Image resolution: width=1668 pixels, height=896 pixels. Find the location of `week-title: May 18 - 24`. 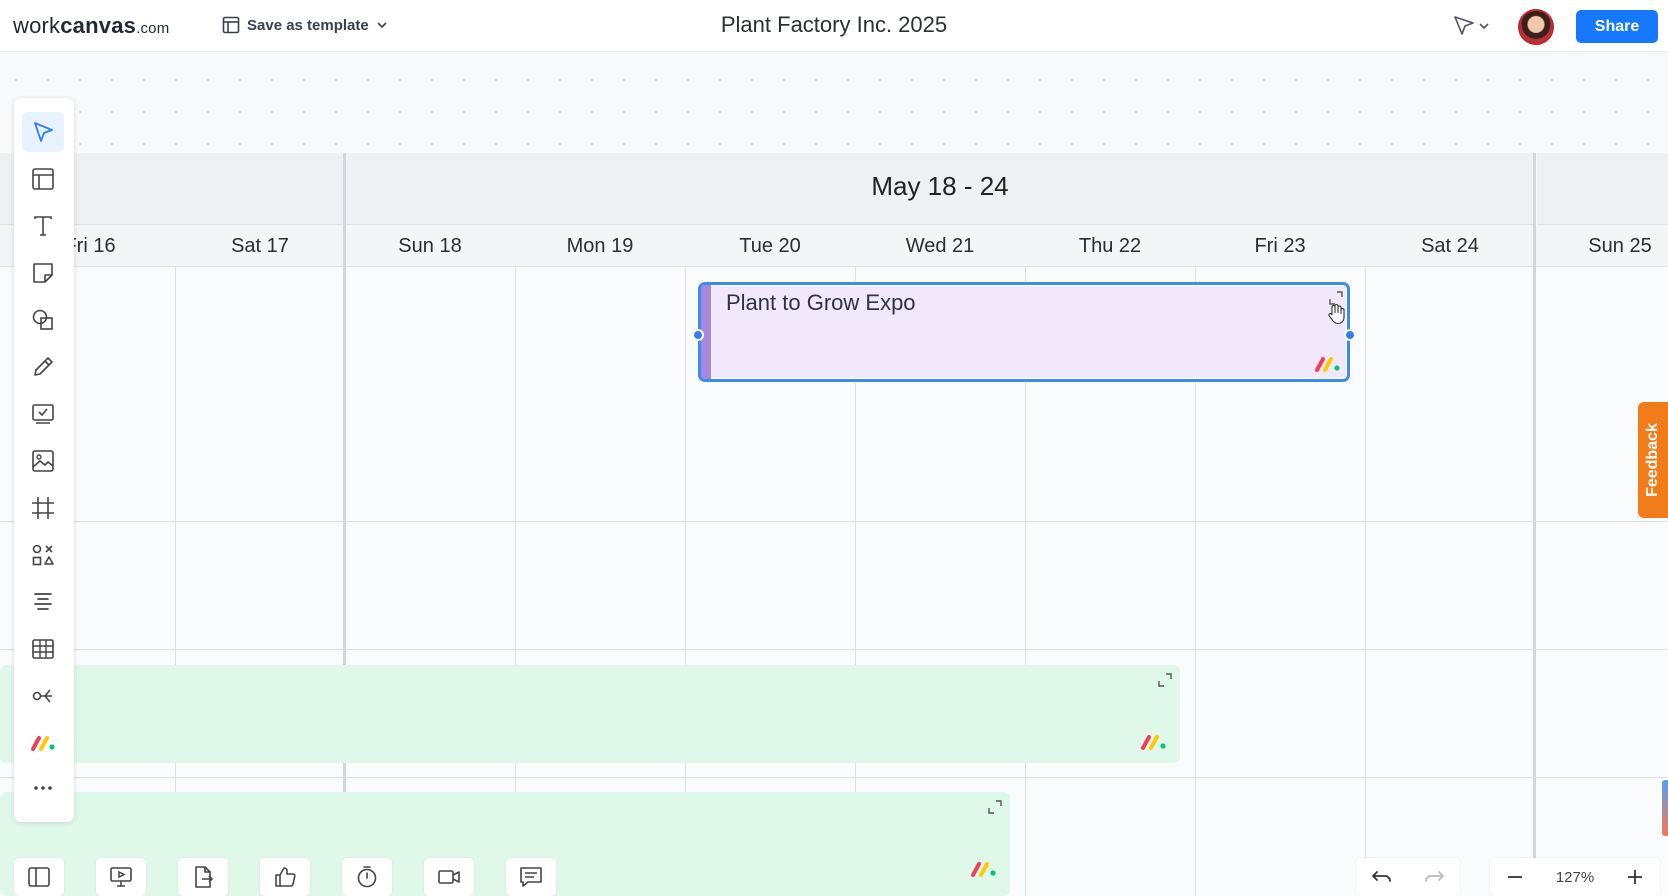

week-title: May 18 - 24 is located at coordinates (940, 186).